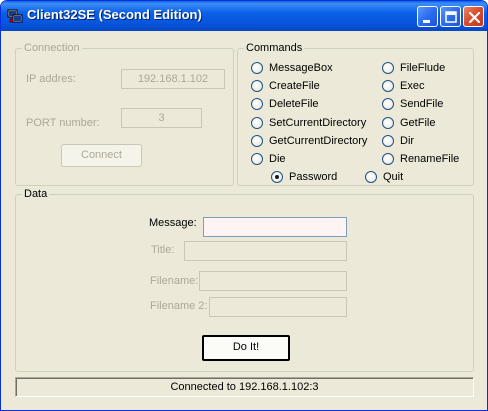 The image size is (488, 411). I want to click on radio-label: Die, so click(277, 159).